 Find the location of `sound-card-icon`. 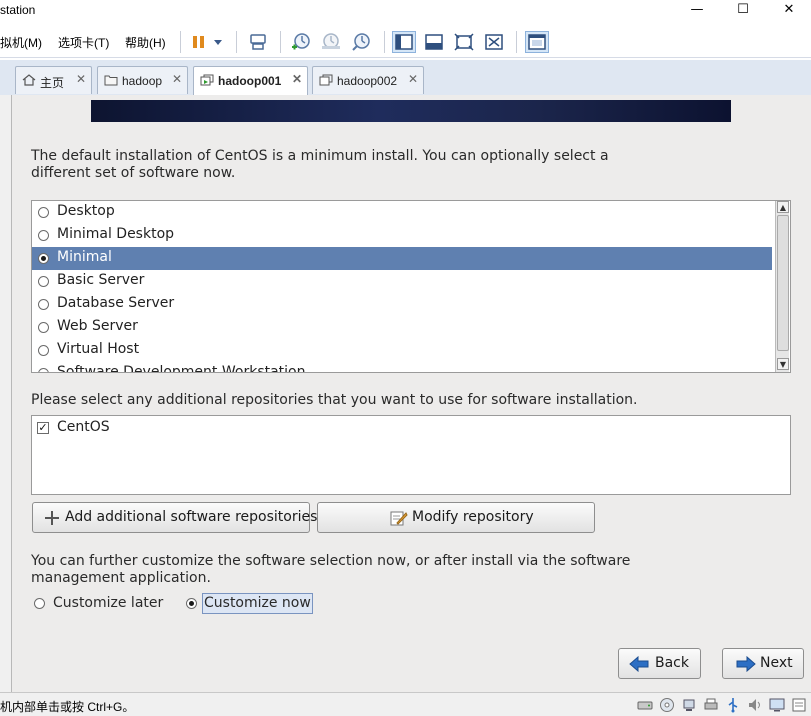

sound-card-icon is located at coordinates (755, 705).